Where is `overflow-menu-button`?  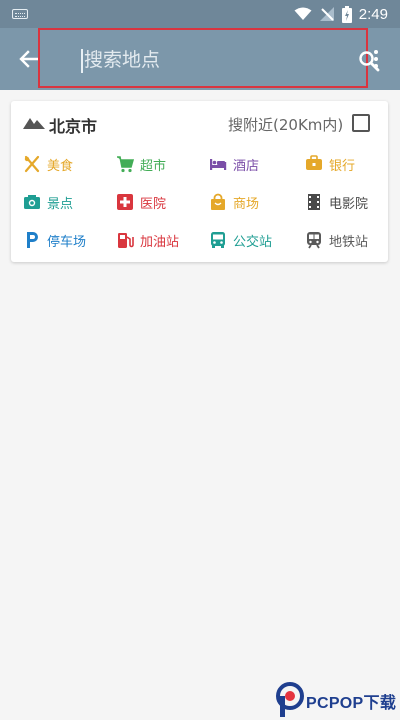
overflow-menu-button is located at coordinates (376, 59).